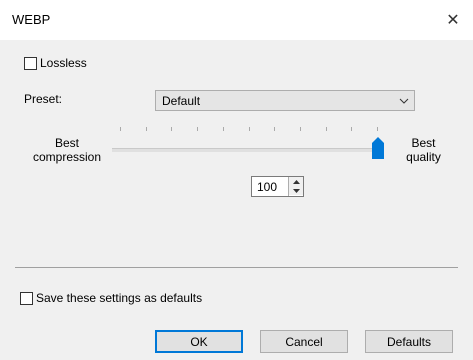 This screenshot has height=360, width=473. Describe the element at coordinates (67, 150) in the screenshot. I see `best-compression-label: Best compression` at that location.